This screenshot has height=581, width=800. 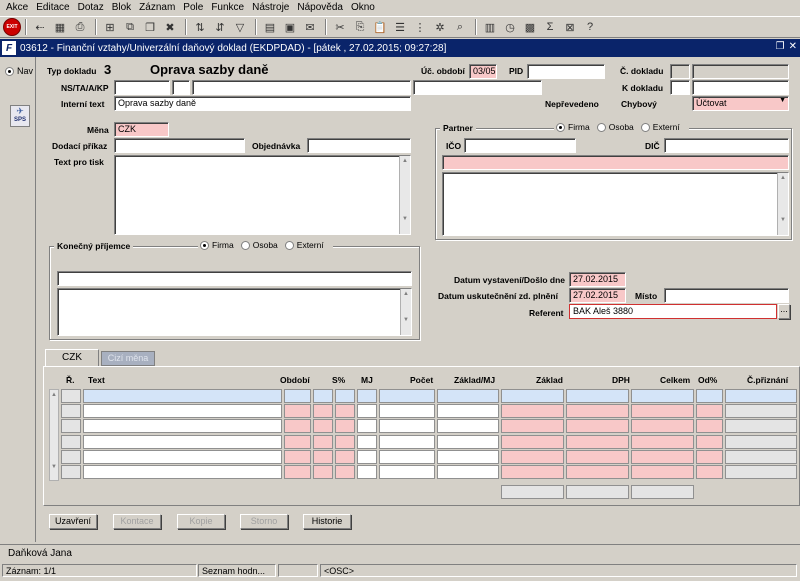 I want to click on paste-icon: 📋, so click(x=380, y=27).